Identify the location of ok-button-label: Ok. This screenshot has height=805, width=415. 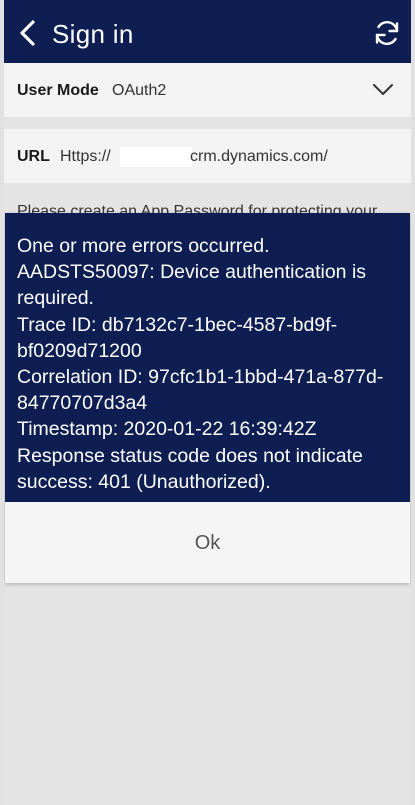
(207, 543).